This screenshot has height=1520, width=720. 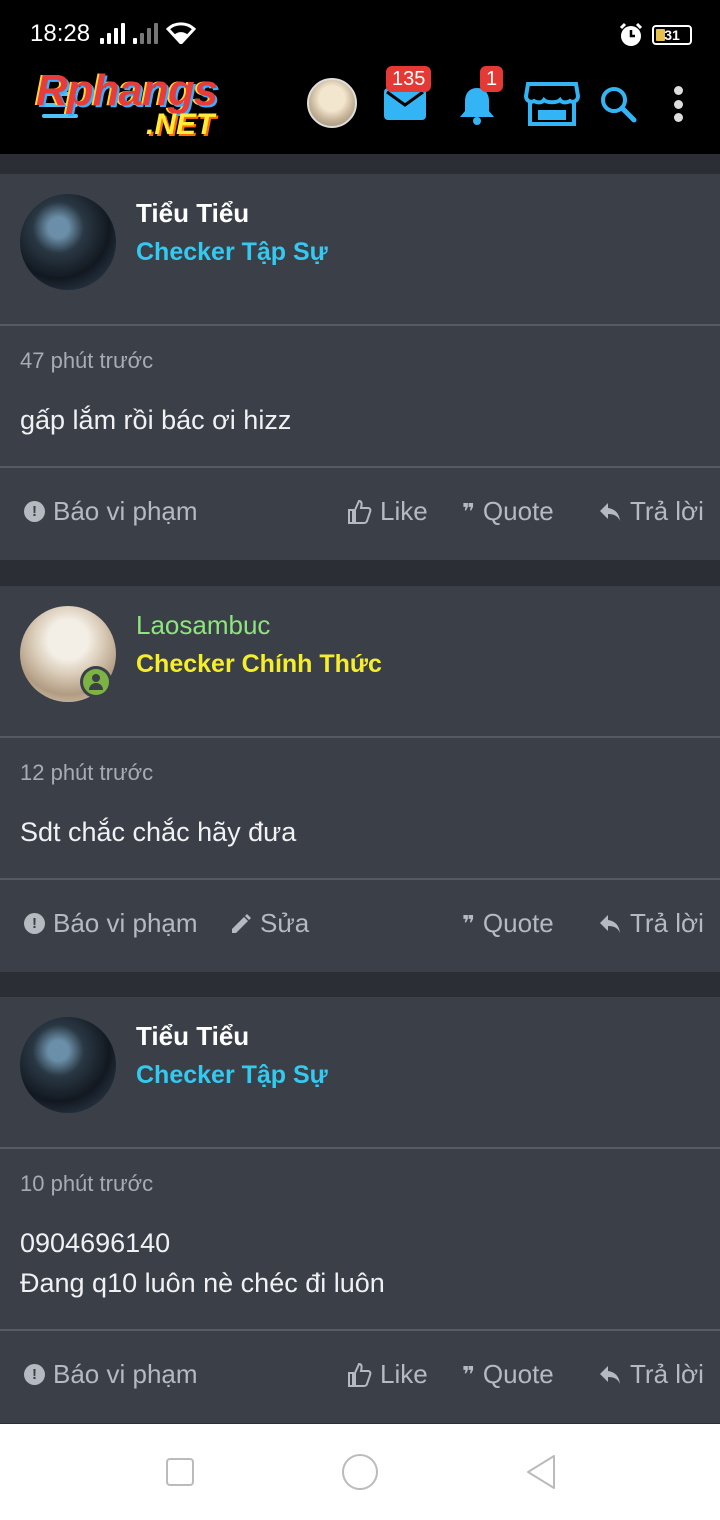 I want to click on search-icon, so click(x=619, y=105).